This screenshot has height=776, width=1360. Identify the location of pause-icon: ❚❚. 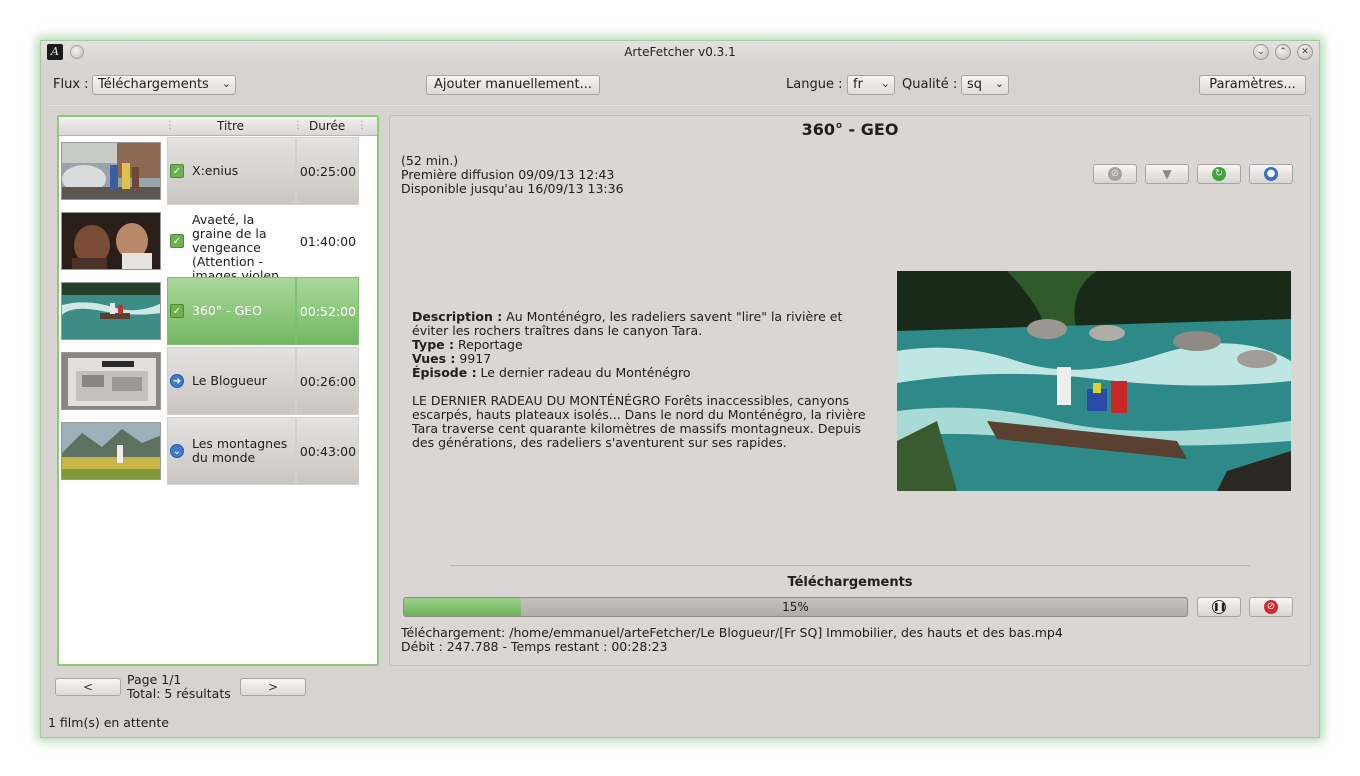
(1219, 607).